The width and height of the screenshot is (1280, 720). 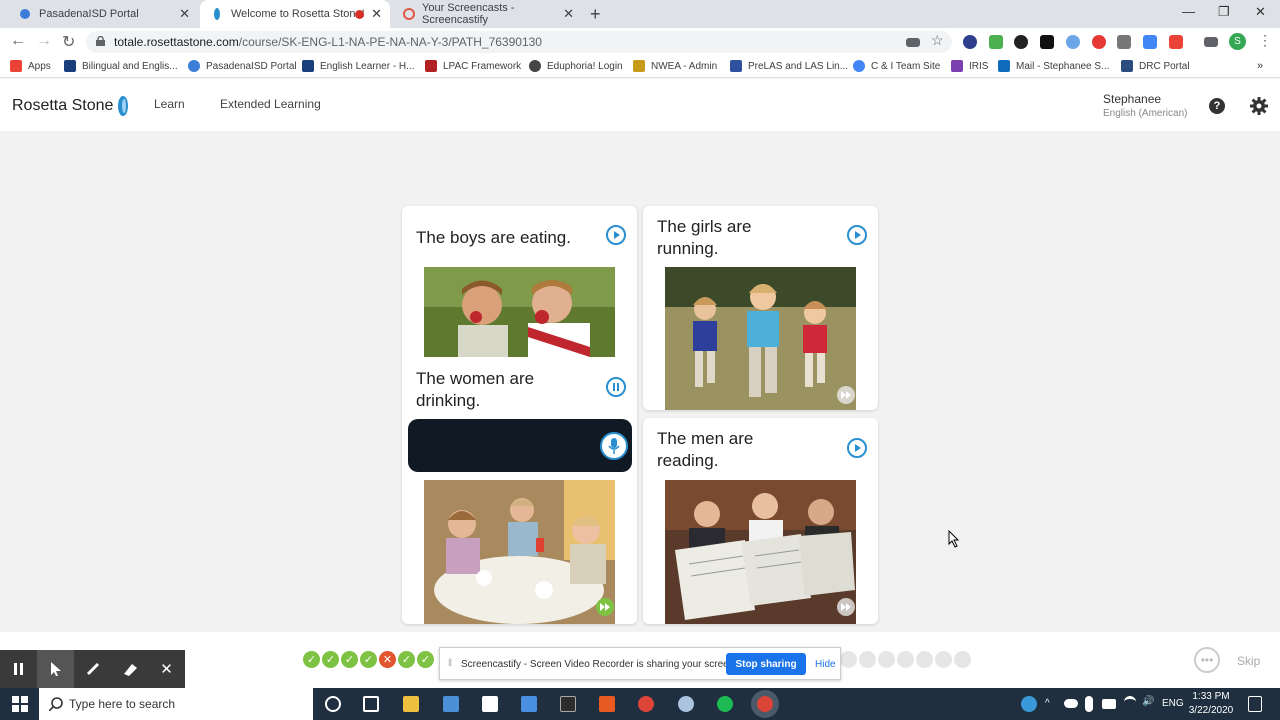 I want to click on bookmark-item: C & I Team Site, so click(x=896, y=66).